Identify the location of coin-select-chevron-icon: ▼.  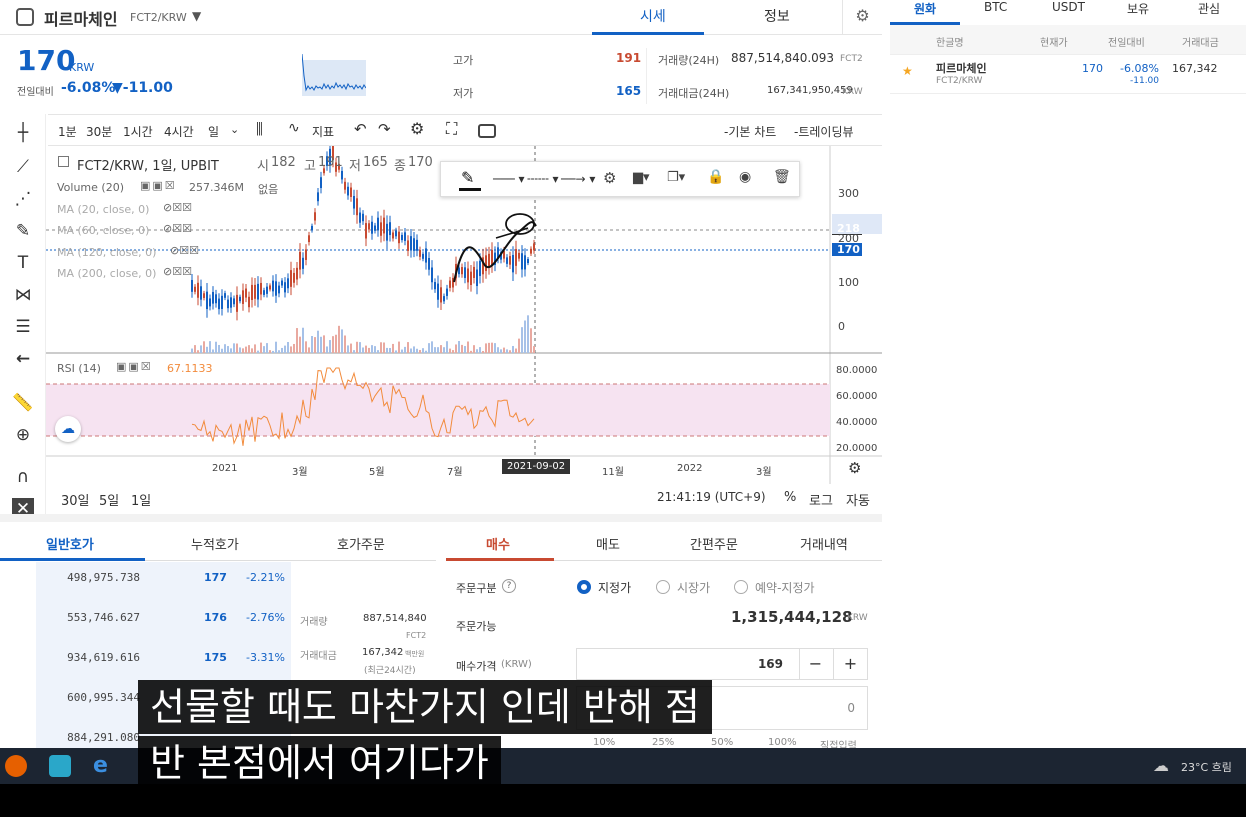
(196, 16).